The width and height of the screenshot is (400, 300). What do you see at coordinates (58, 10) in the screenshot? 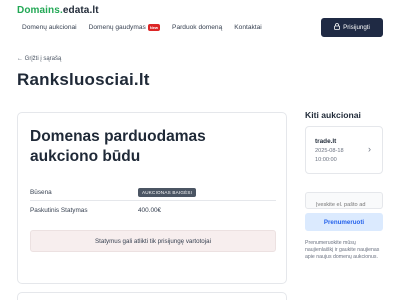
I see `site-logo: Domains.edata.lt` at bounding box center [58, 10].